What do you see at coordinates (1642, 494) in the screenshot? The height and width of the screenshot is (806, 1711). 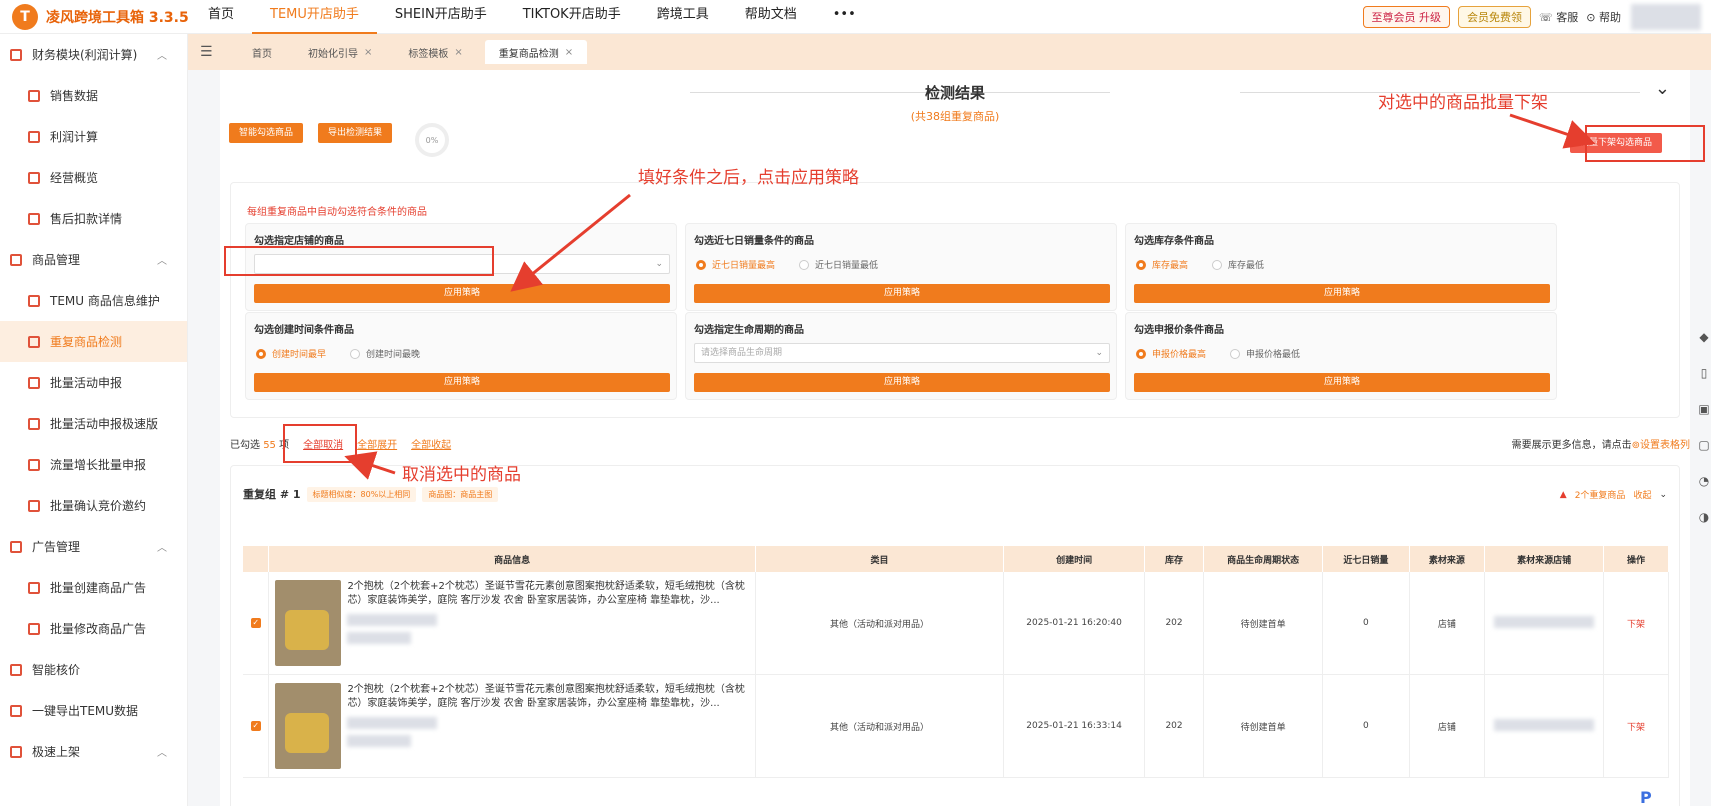 I see `group-fold-link: 收起` at bounding box center [1642, 494].